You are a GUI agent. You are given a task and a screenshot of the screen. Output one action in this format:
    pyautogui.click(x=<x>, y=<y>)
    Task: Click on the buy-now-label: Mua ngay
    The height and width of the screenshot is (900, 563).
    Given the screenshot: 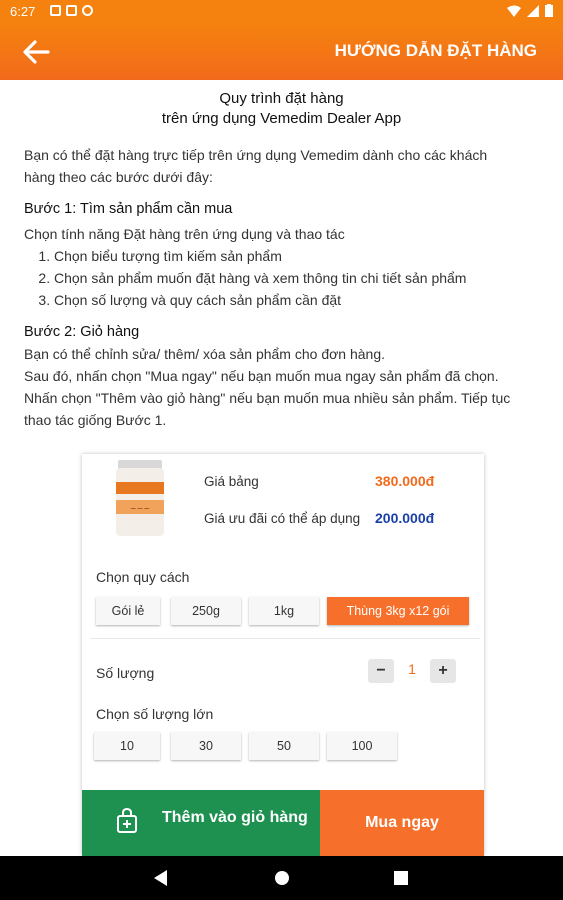 What is the action you would take?
    pyautogui.click(x=402, y=822)
    